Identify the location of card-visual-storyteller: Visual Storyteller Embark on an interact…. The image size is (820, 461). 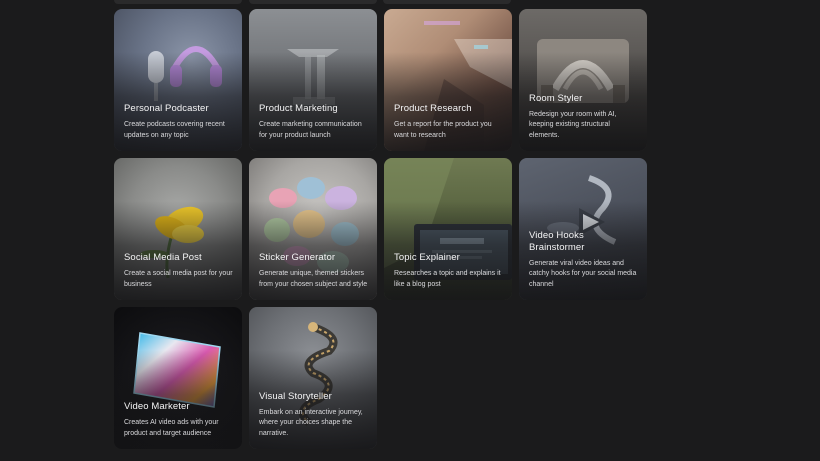
(313, 378).